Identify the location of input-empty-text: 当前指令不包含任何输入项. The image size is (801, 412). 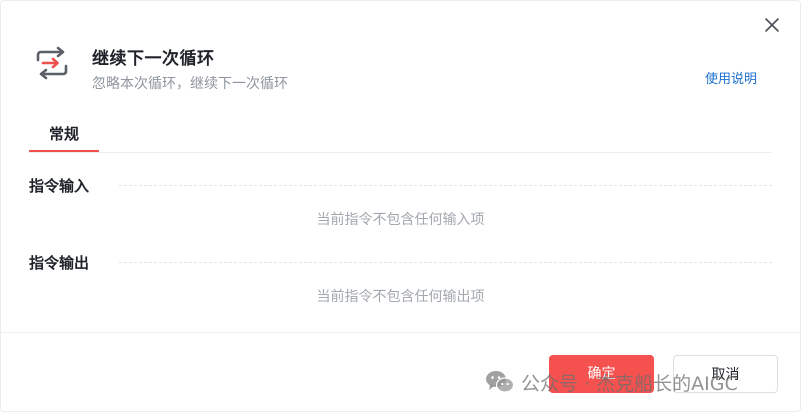
(400, 220).